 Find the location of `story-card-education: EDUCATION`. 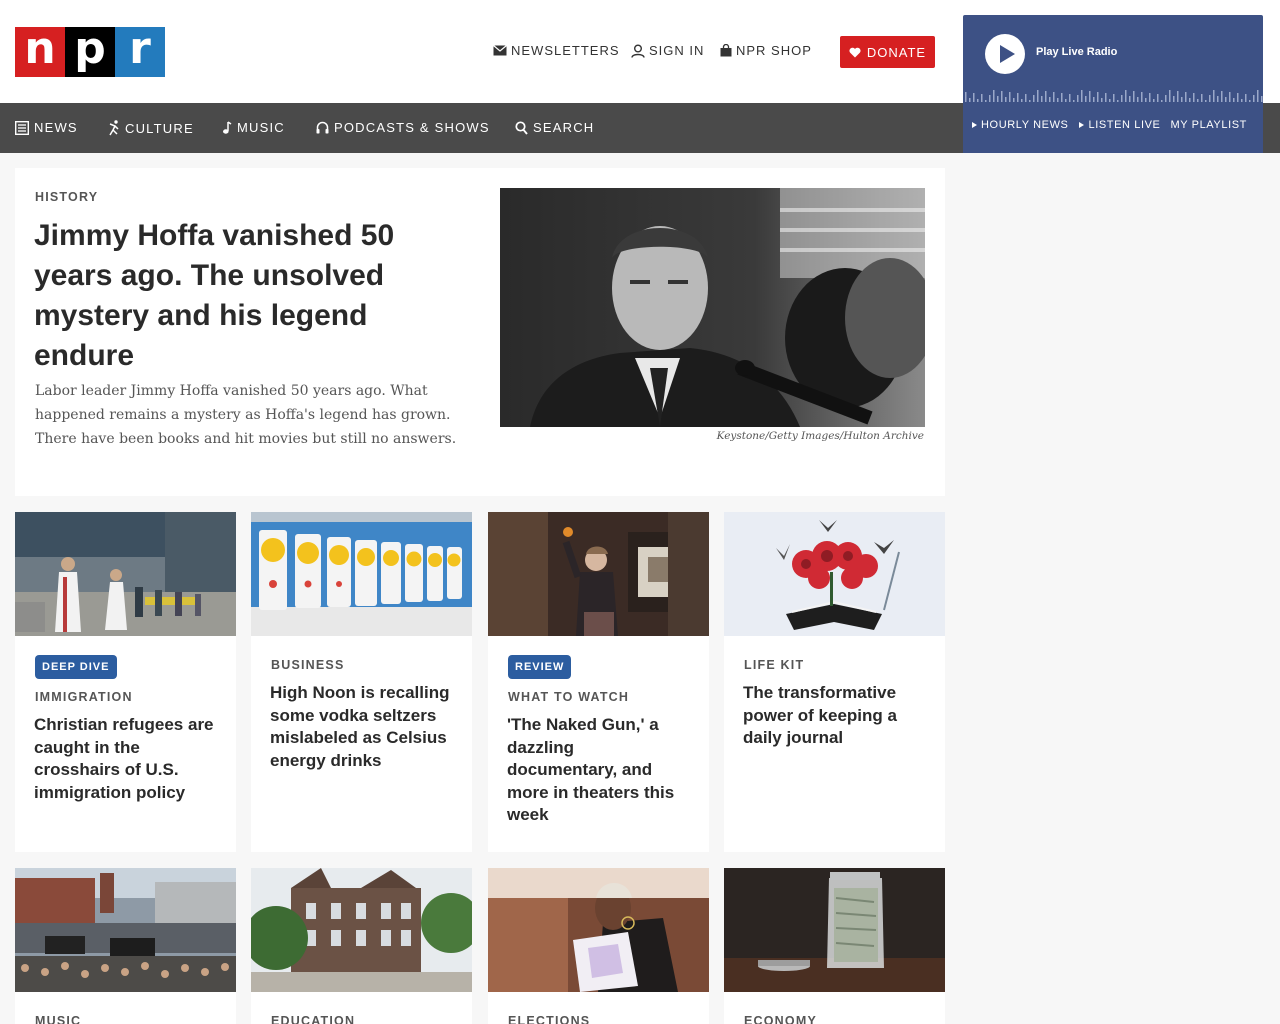

story-card-education: EDUCATION is located at coordinates (361, 946).